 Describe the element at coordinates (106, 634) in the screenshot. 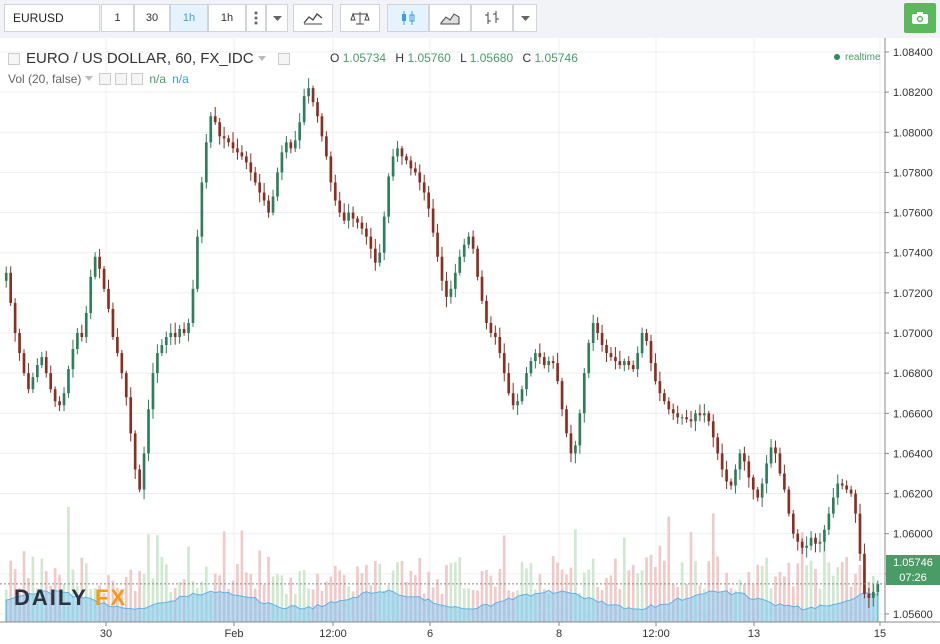

I see `time-tick-label: 30` at that location.